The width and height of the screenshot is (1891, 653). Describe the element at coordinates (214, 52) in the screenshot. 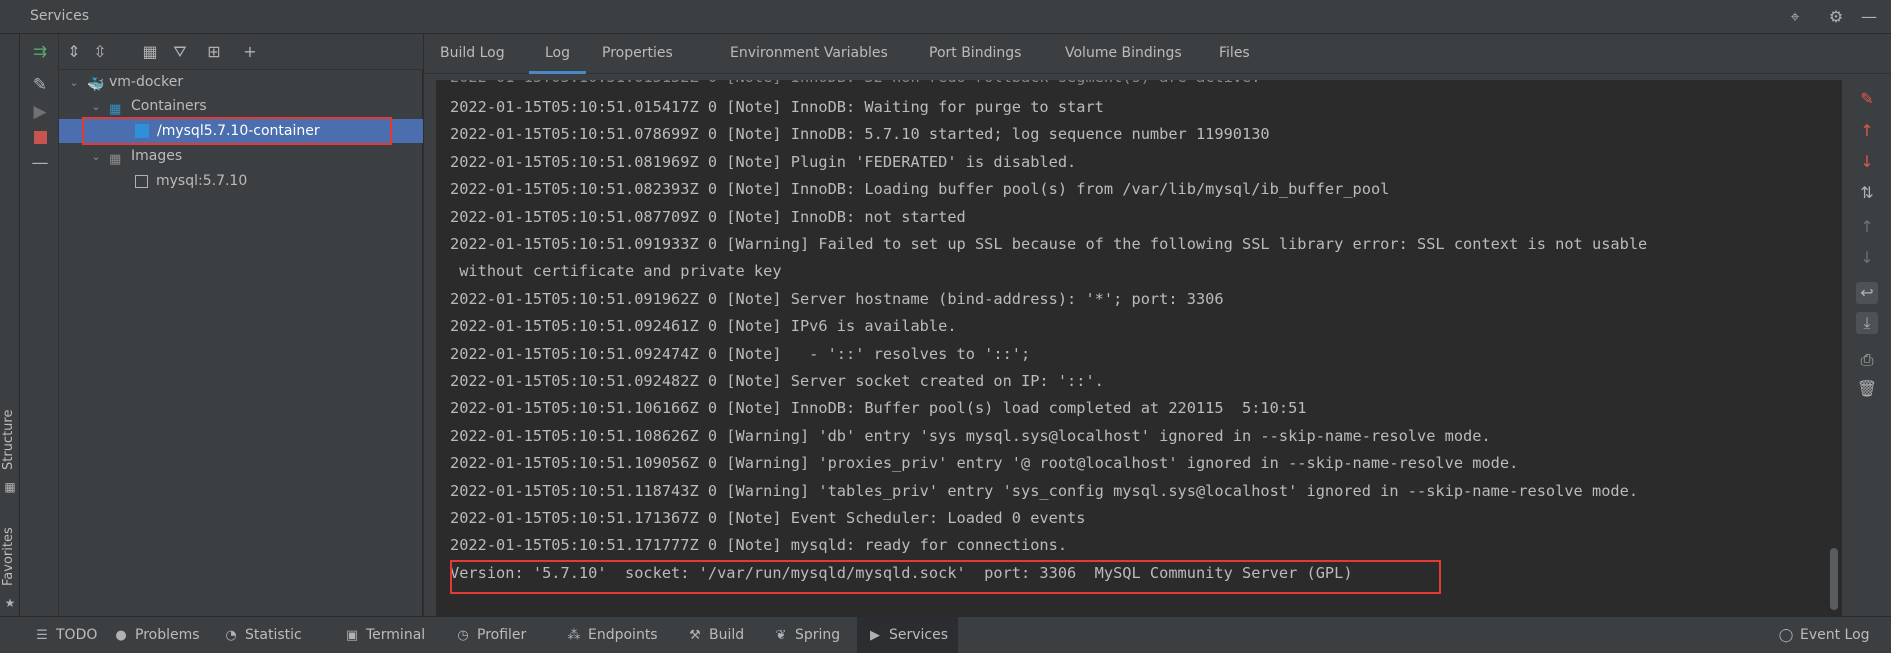

I see `new-tab-icon: ⊞` at that location.